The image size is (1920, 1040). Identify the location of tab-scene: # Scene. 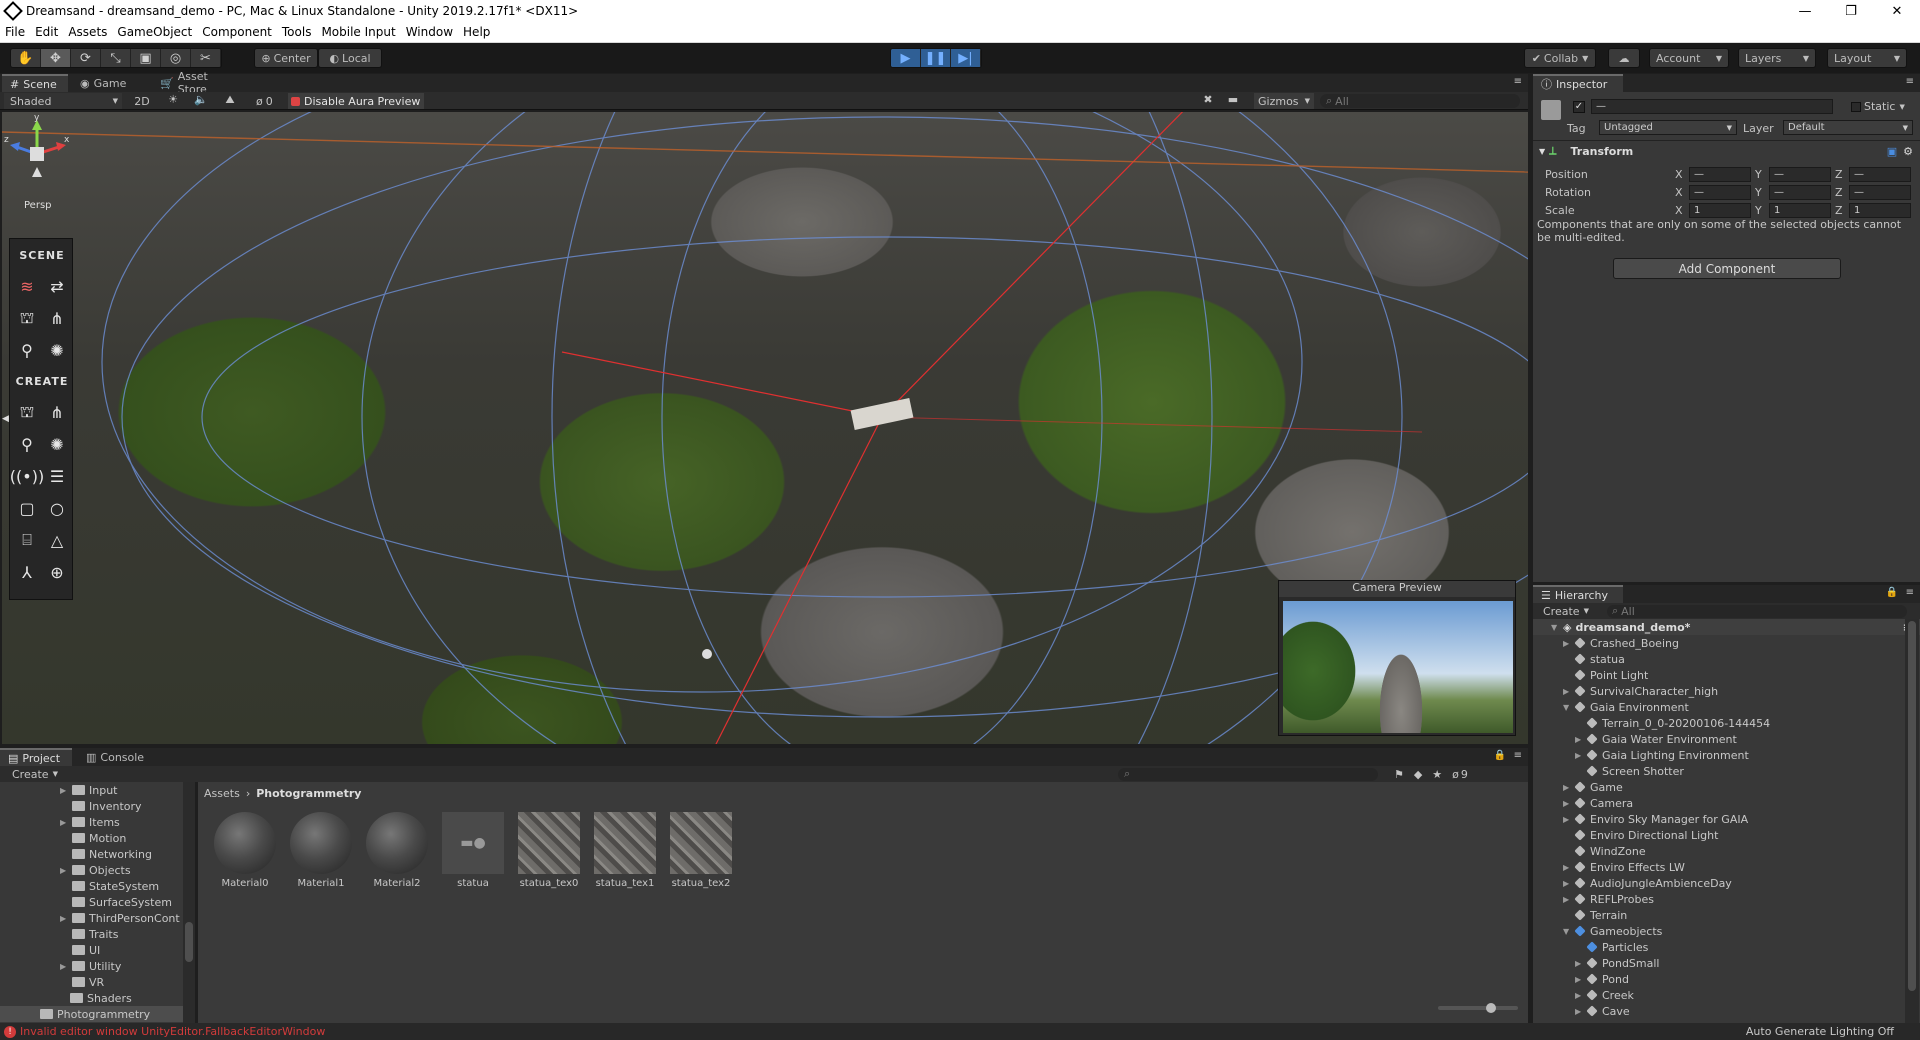
(35, 83).